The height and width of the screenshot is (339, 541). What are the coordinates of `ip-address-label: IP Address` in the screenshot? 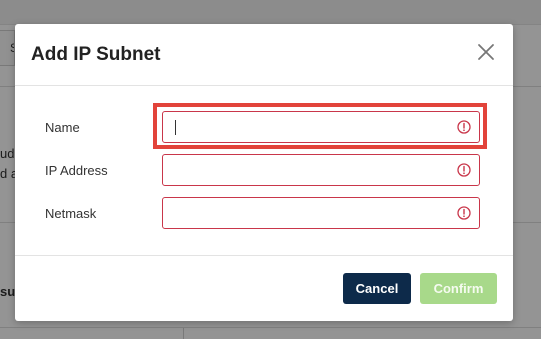 It's located at (76, 170).